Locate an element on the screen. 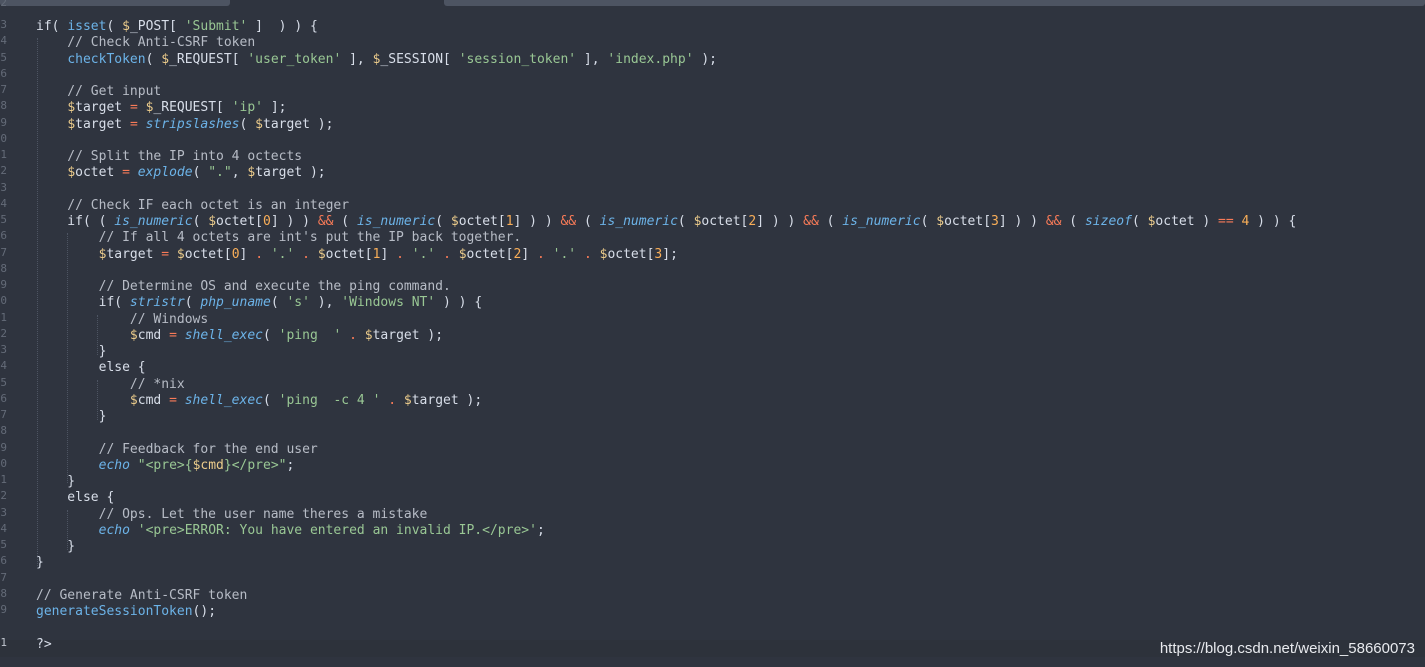 The image size is (1425, 667). line-number: 9 is located at coordinates (3, 122).